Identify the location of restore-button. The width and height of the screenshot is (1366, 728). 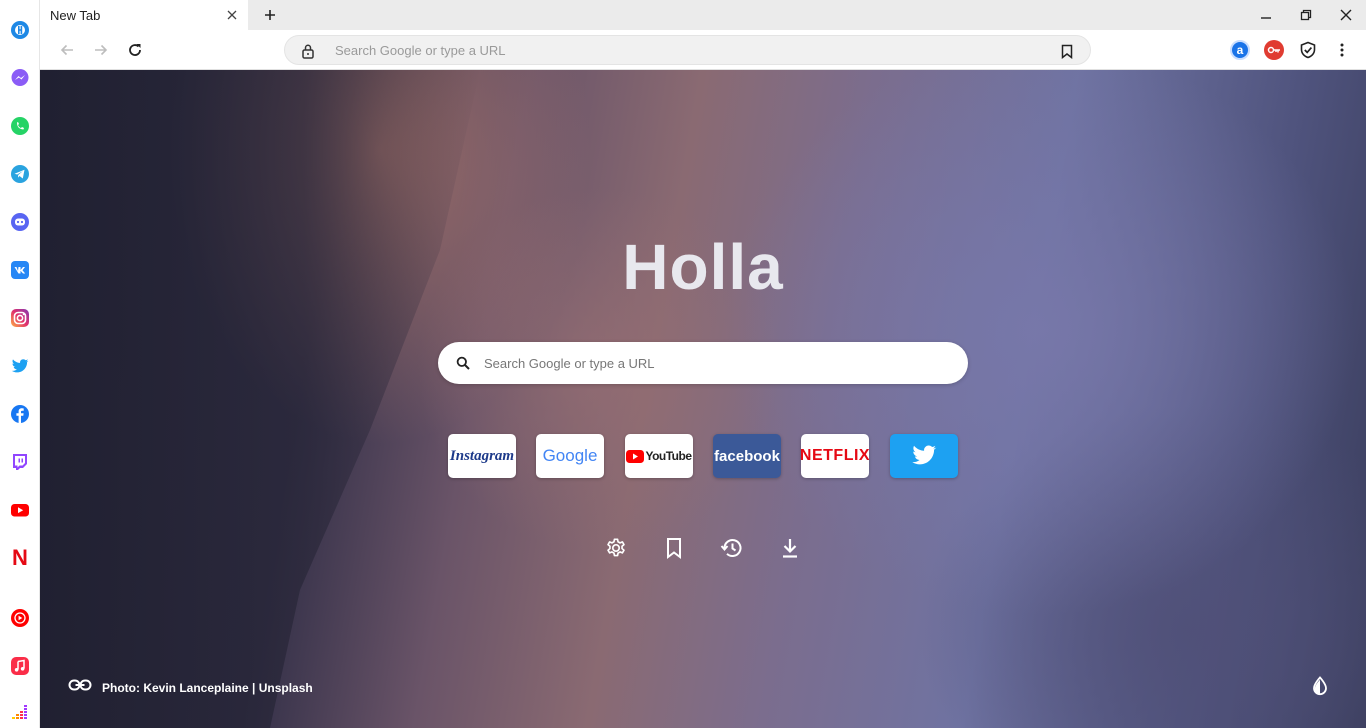
(1306, 15).